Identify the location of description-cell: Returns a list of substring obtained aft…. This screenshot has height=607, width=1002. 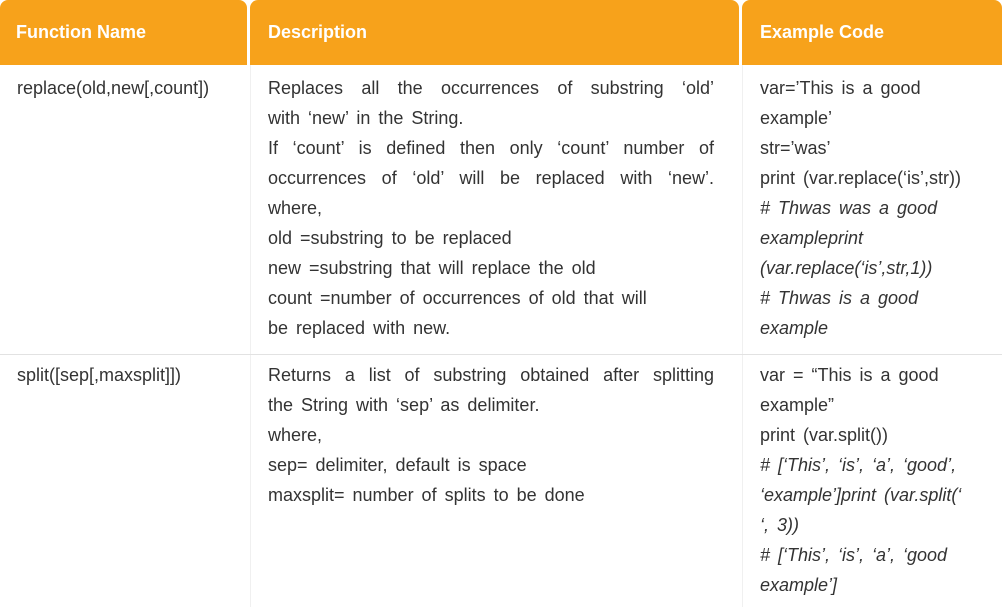
(496, 432).